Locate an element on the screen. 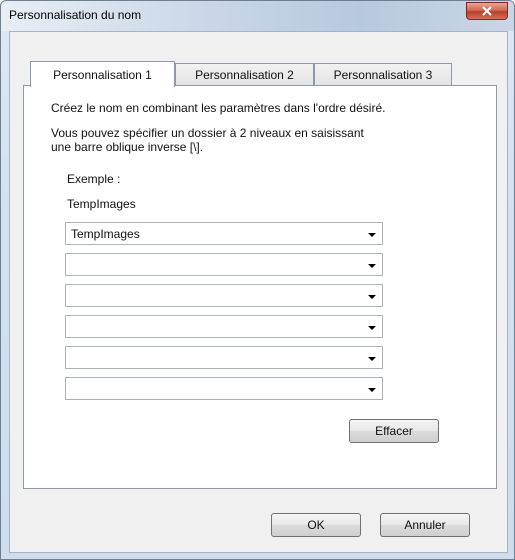 This screenshot has width=515, height=560. close-icon is located at coordinates (487, 11).